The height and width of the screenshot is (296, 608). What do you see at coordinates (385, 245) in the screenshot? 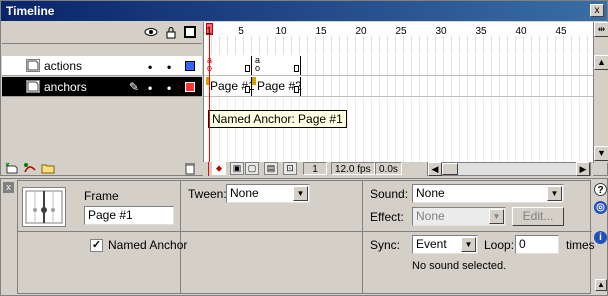
I see `sync-label: Sync:` at bounding box center [385, 245].